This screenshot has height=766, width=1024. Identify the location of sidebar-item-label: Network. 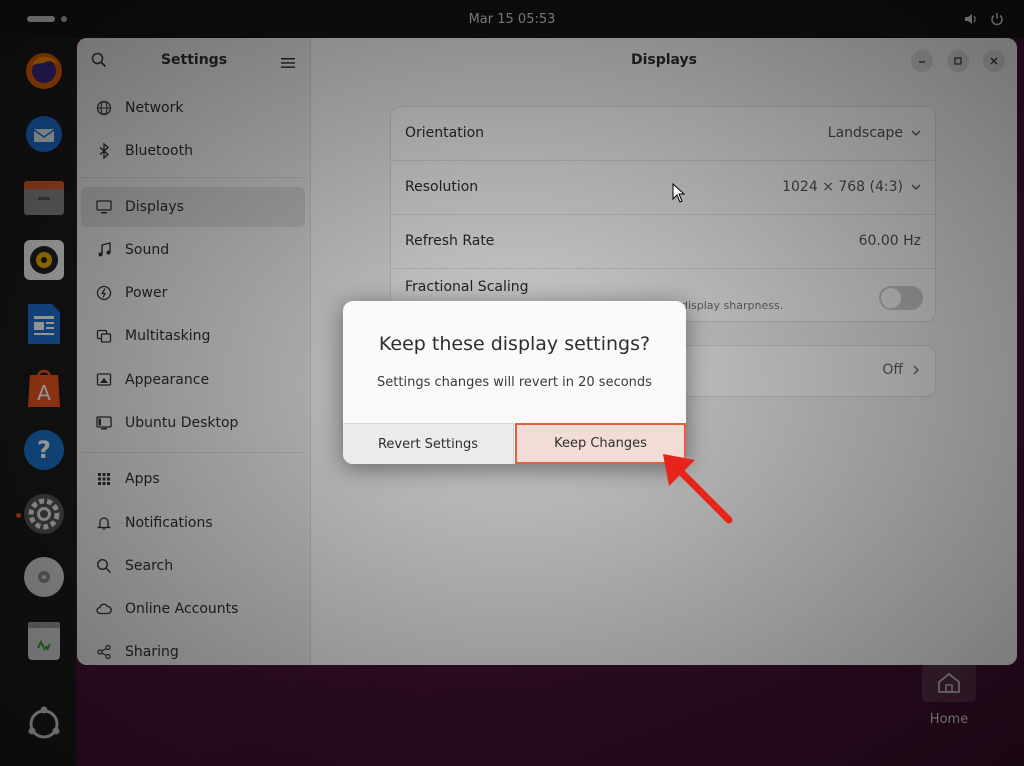
(154, 108).